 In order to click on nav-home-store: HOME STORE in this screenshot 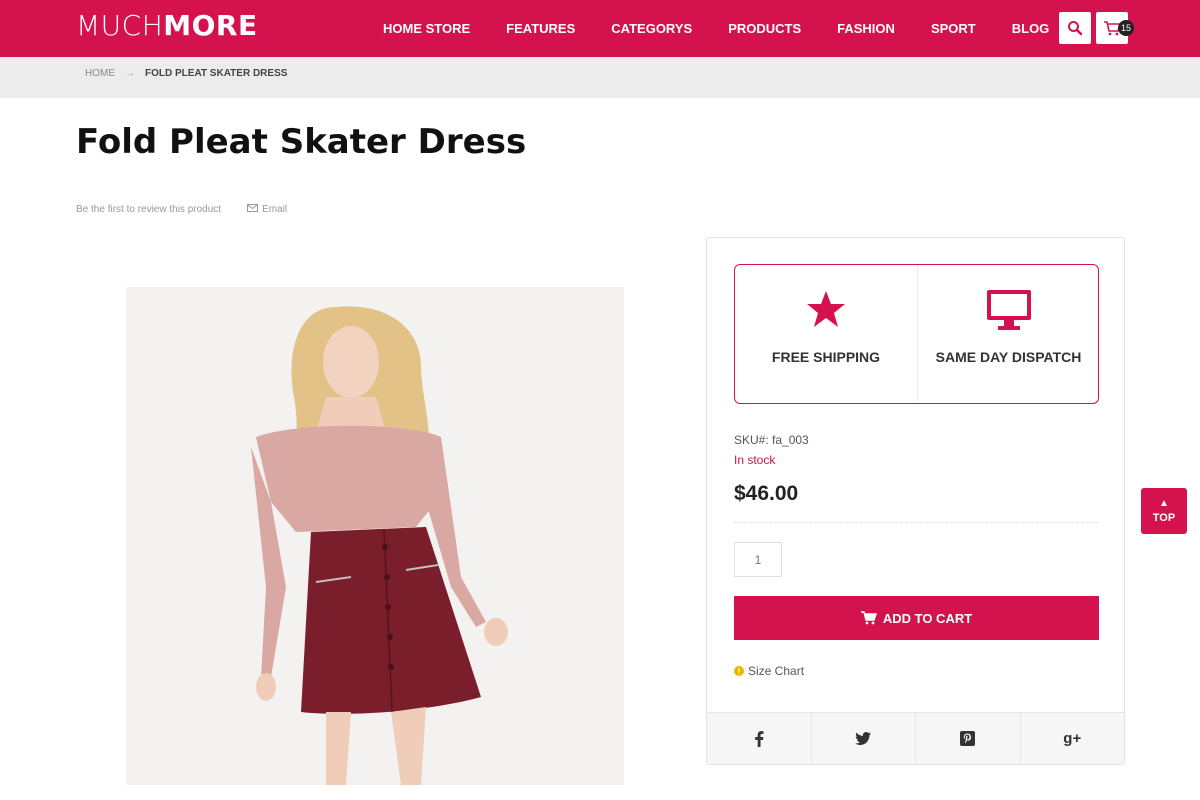, I will do `click(426, 28)`.